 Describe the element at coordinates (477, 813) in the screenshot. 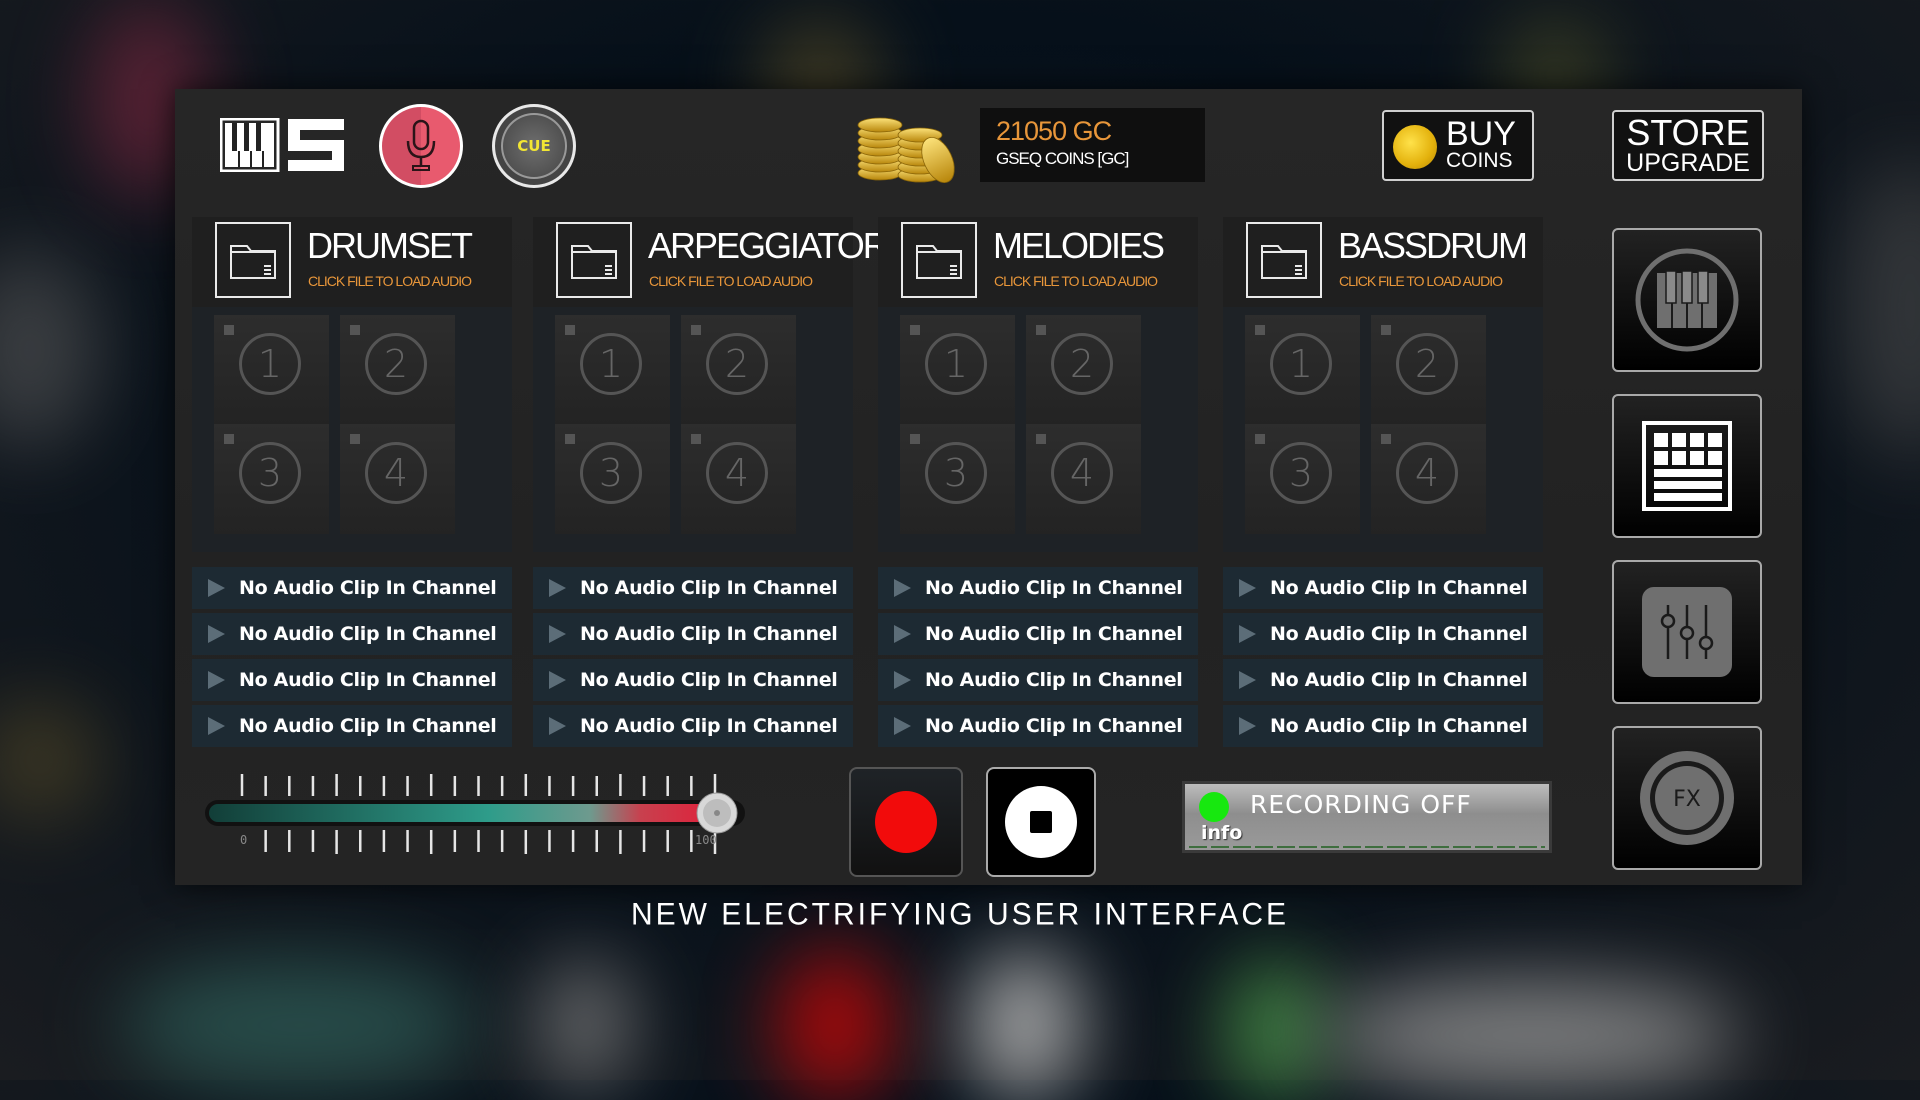

I see `volume-slider: 0 100` at that location.